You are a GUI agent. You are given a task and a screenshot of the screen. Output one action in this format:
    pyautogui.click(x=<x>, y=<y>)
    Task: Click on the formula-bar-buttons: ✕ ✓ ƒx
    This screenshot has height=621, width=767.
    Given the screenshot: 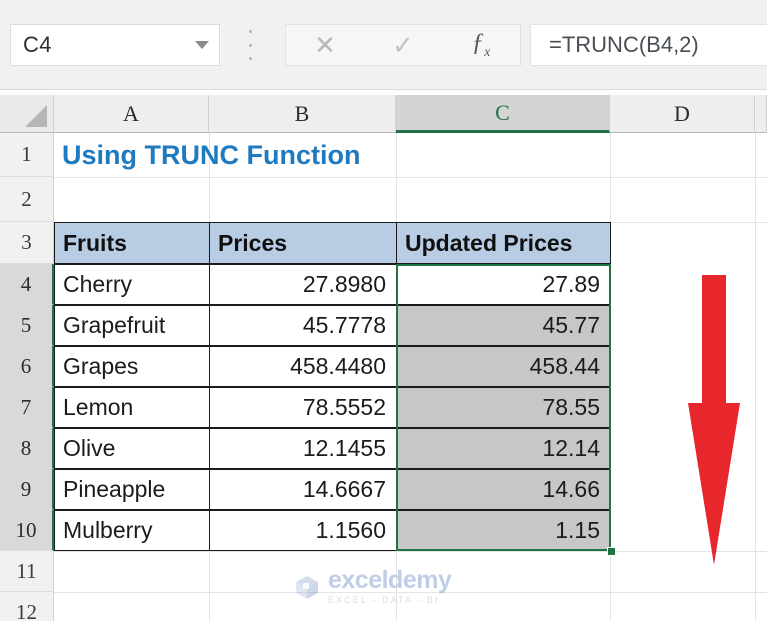 What is the action you would take?
    pyautogui.click(x=403, y=45)
    